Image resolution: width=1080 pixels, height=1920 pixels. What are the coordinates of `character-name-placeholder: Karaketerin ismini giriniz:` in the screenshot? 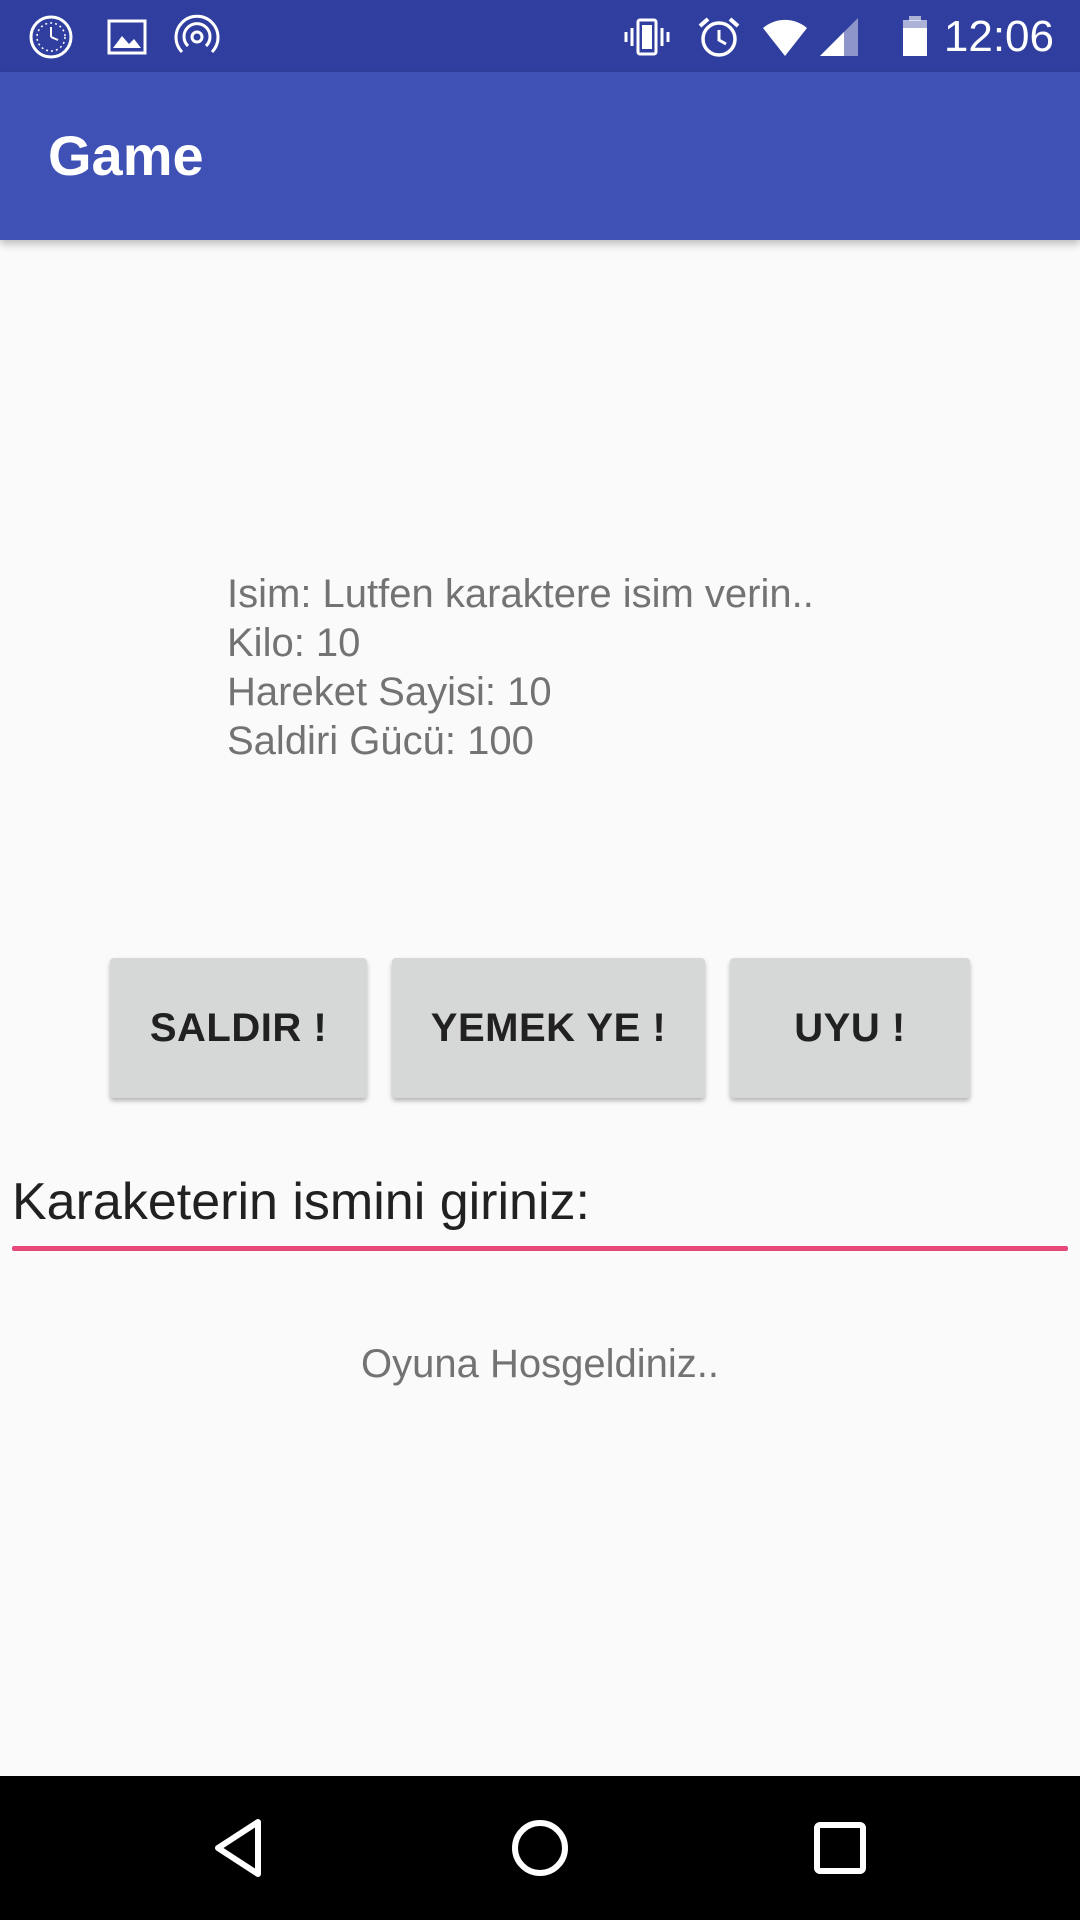 It's located at (301, 1202).